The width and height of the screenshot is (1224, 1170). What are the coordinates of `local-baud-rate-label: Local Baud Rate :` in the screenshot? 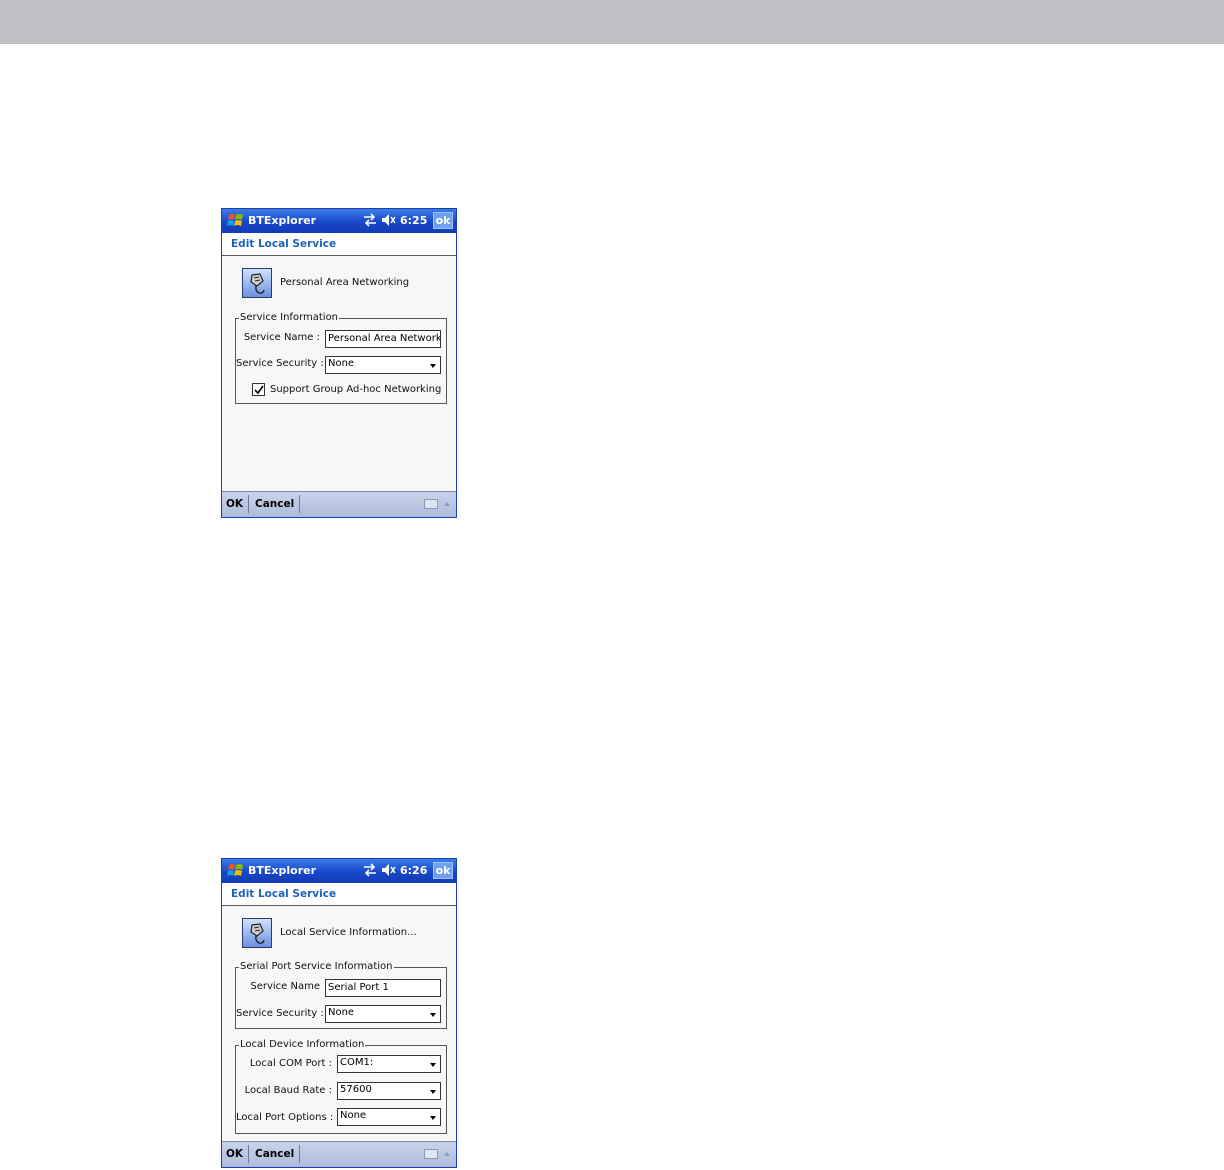 It's located at (288, 1090).